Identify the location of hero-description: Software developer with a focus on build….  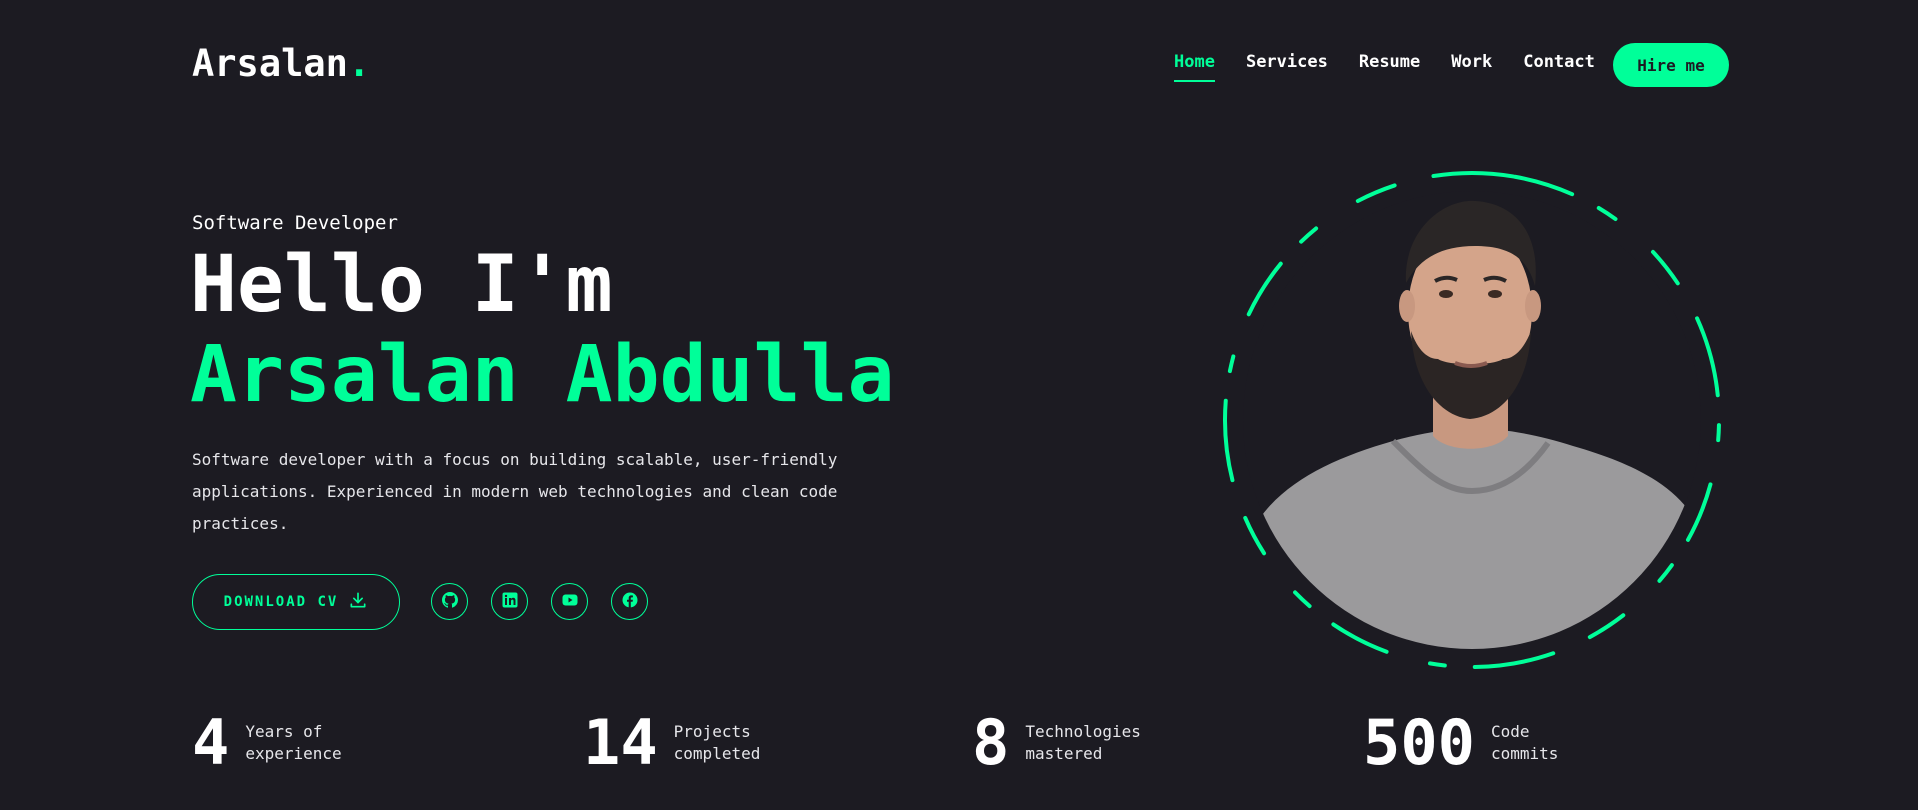
(515, 491).